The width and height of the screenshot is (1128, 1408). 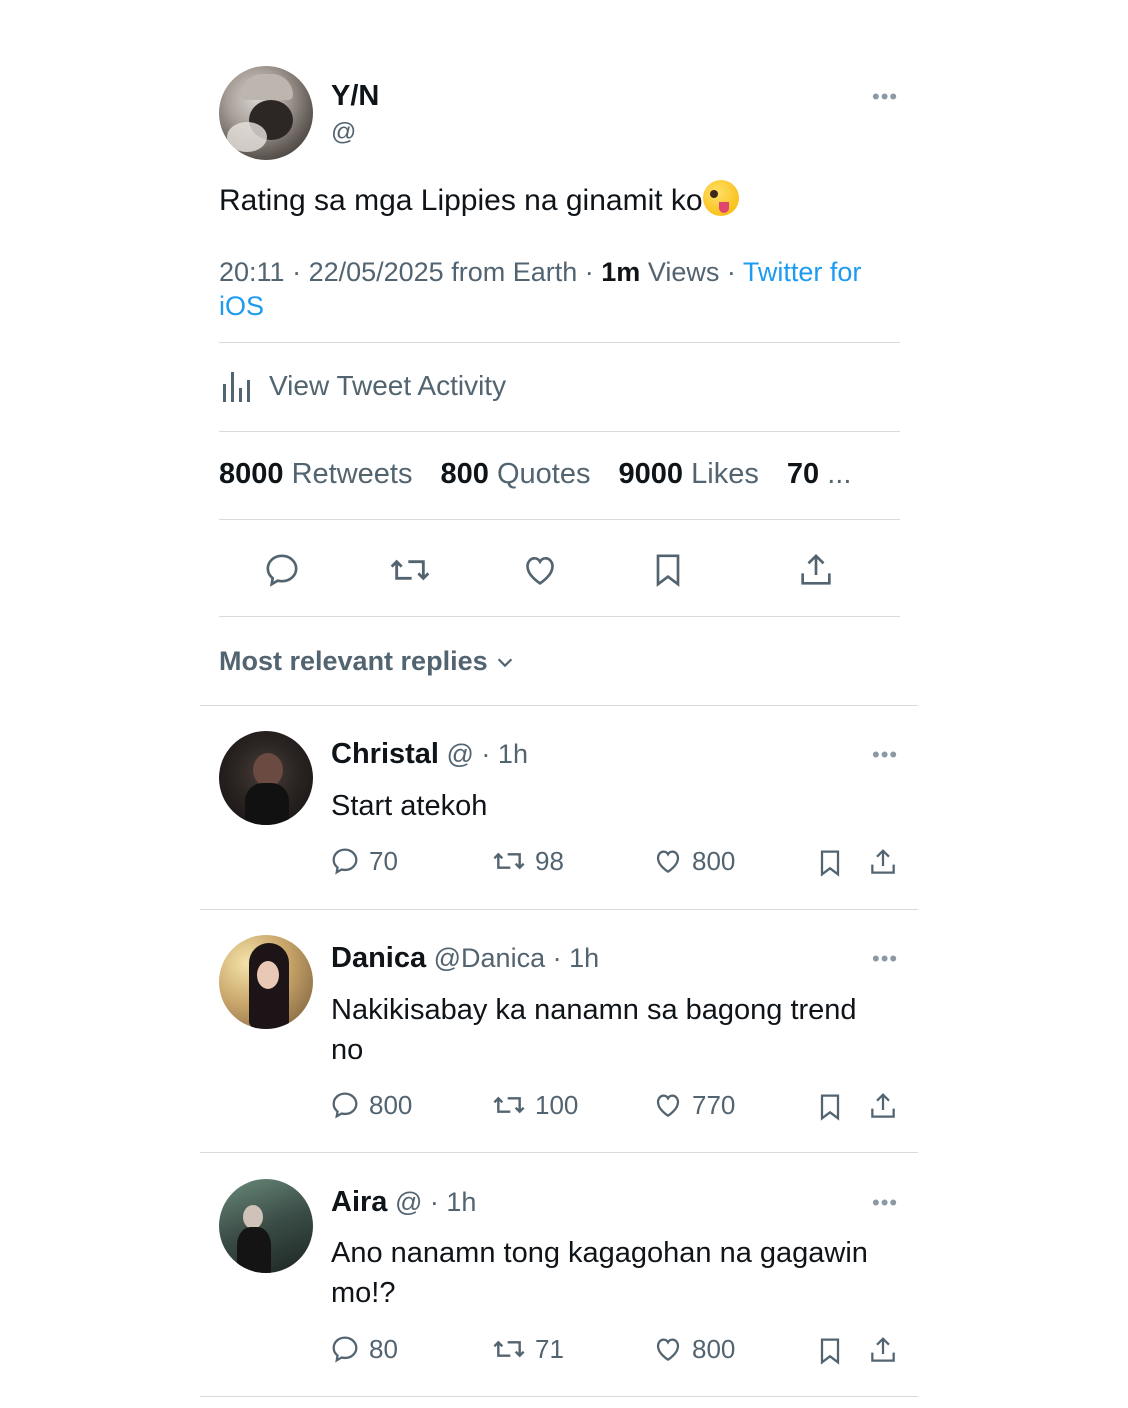 I want to click on likes-stat: 9000 Likes, so click(x=689, y=474).